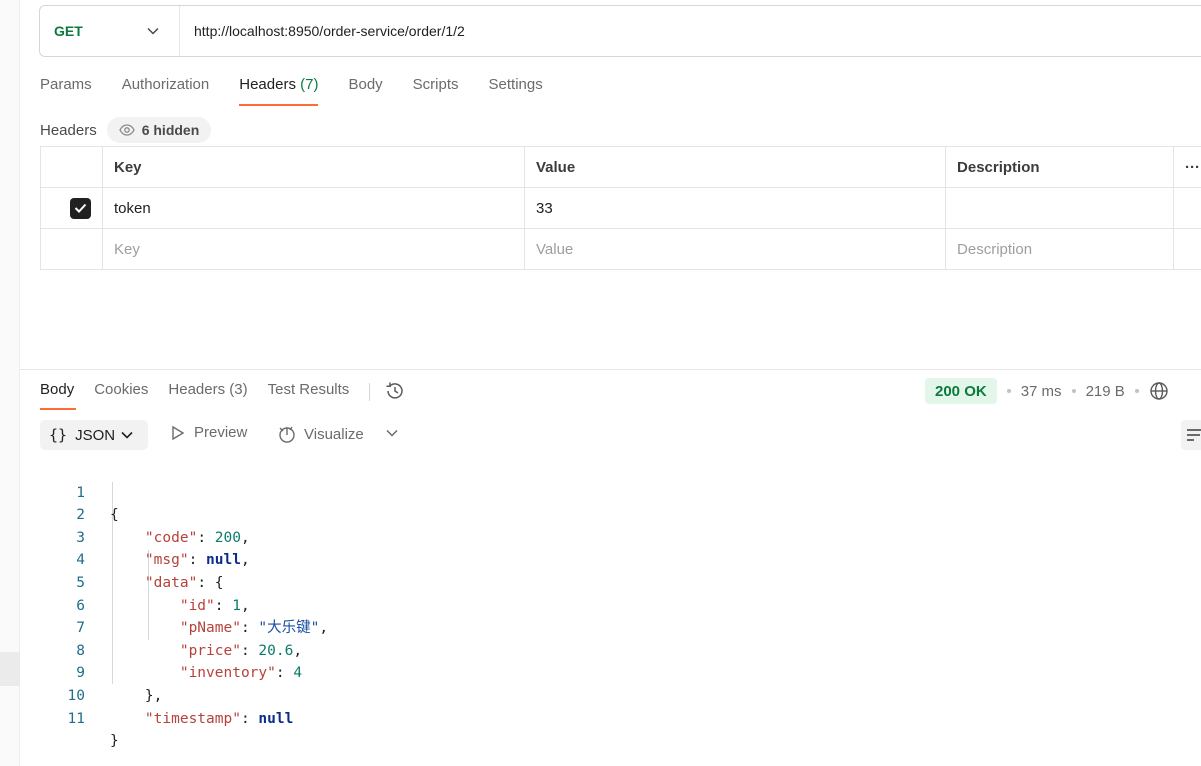  I want to click on column-check, so click(71, 167).